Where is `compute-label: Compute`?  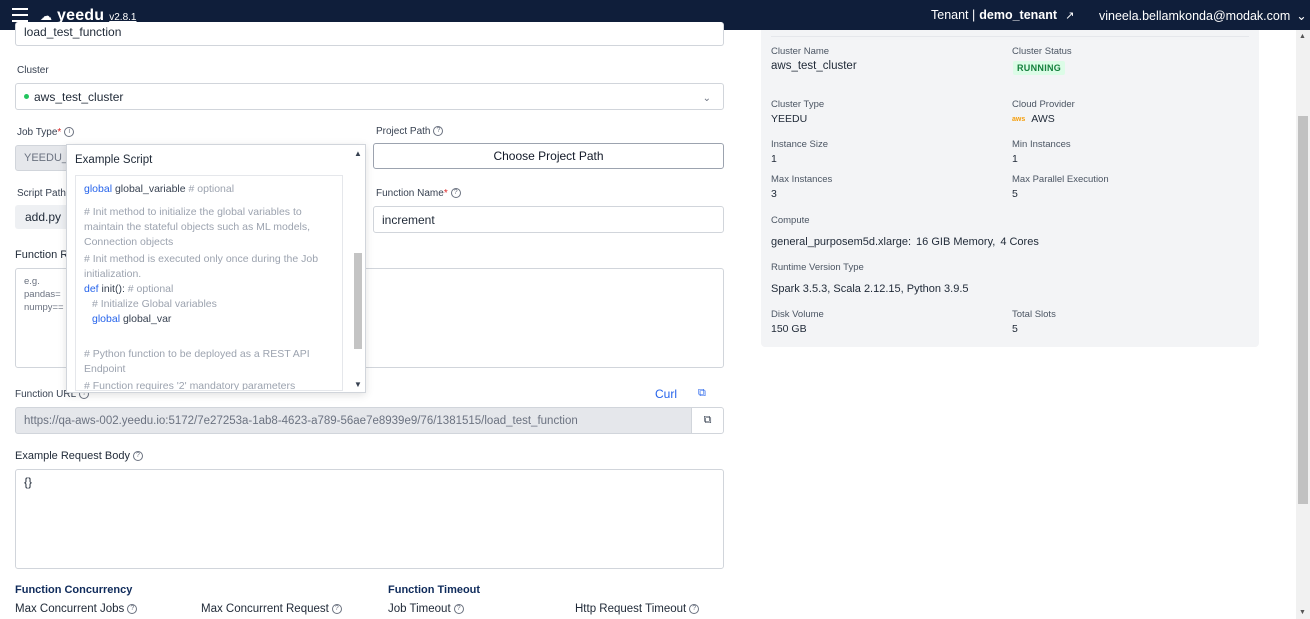
compute-label: Compute is located at coordinates (790, 220).